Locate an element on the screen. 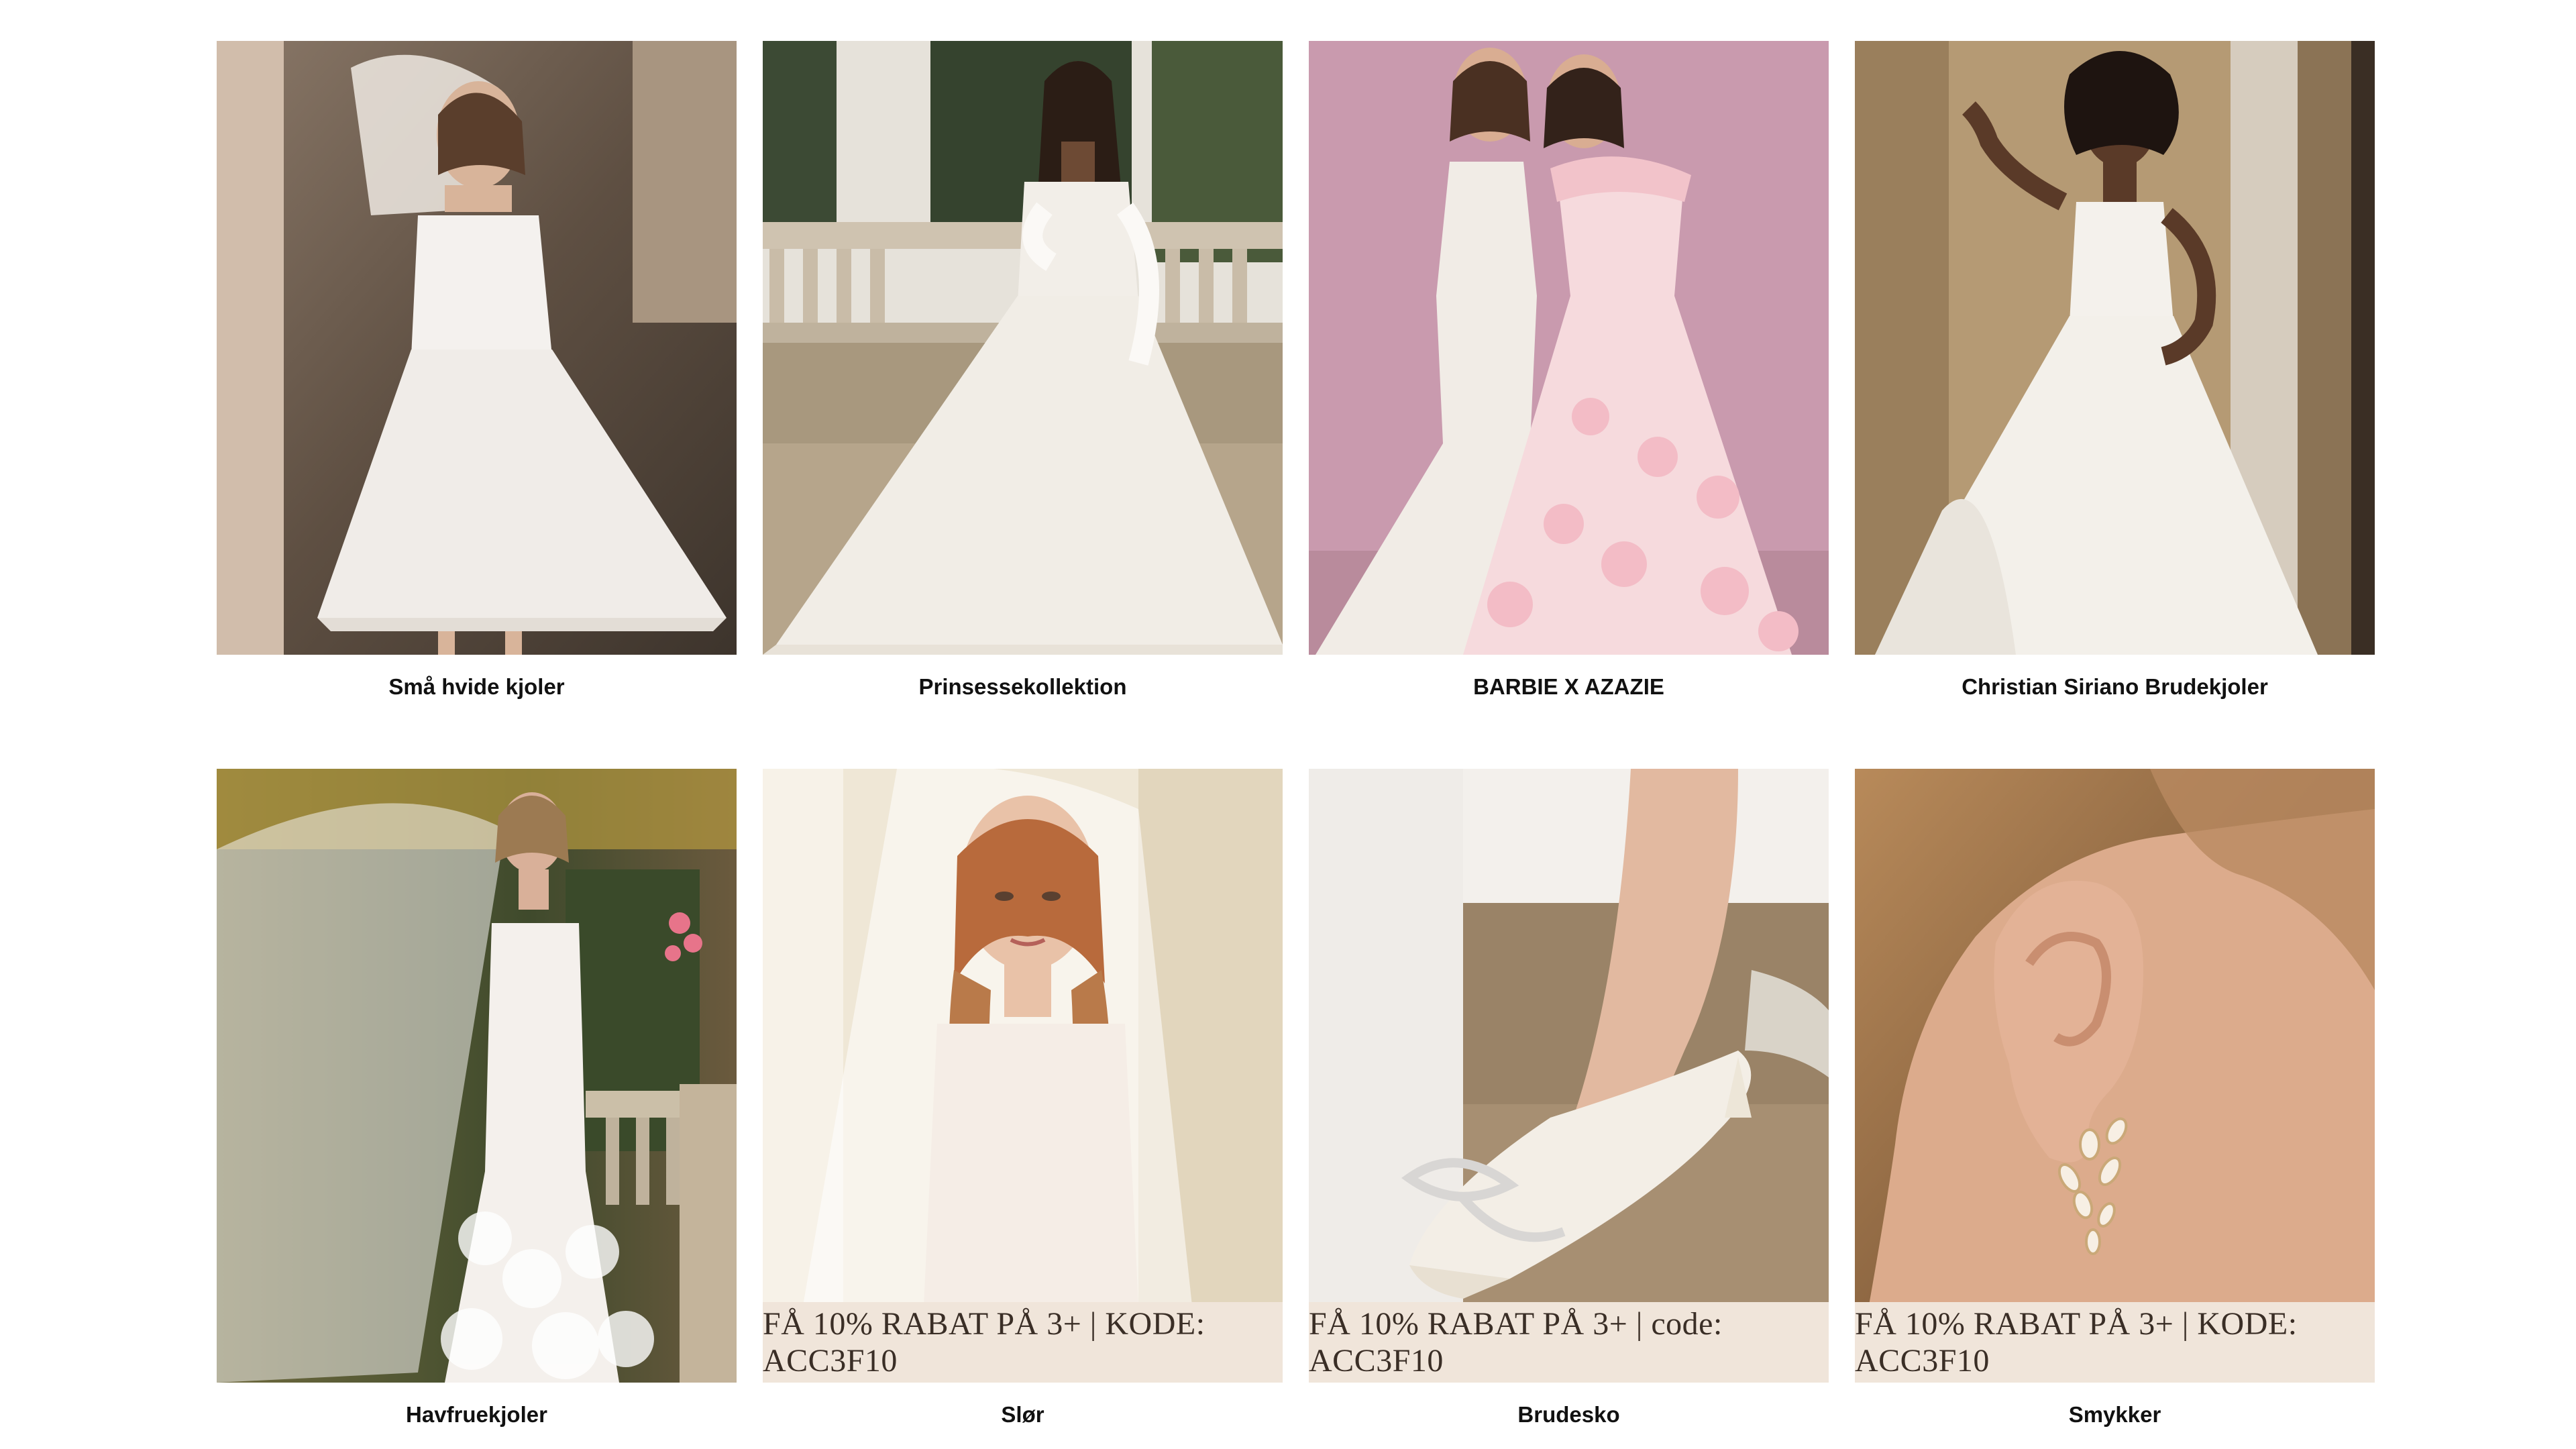 This screenshot has width=2576, height=1449. short-white-dress-photo is located at coordinates (477, 348).